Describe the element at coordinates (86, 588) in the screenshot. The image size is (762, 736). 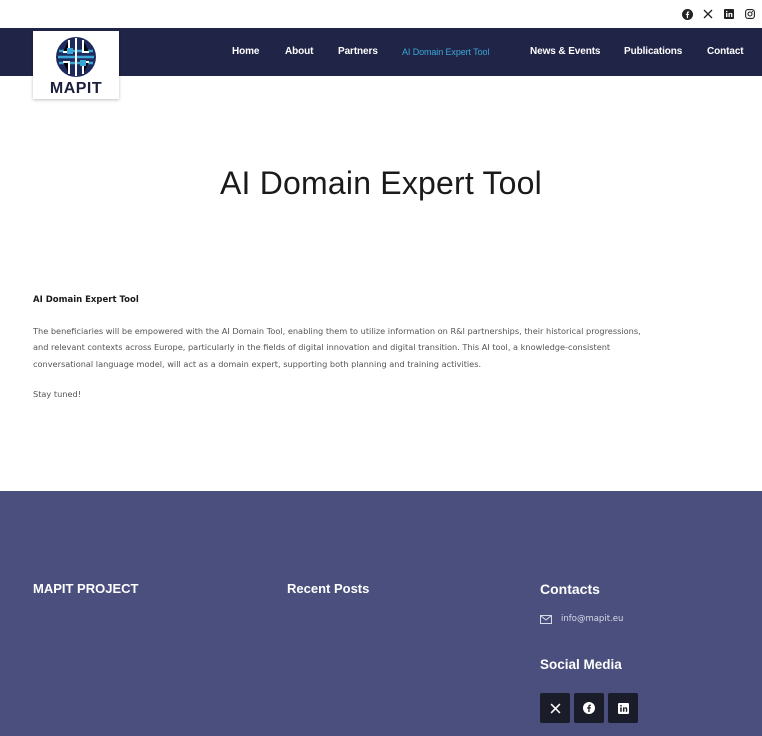
I see `footer-project-title: MAPIT PROJECT` at that location.